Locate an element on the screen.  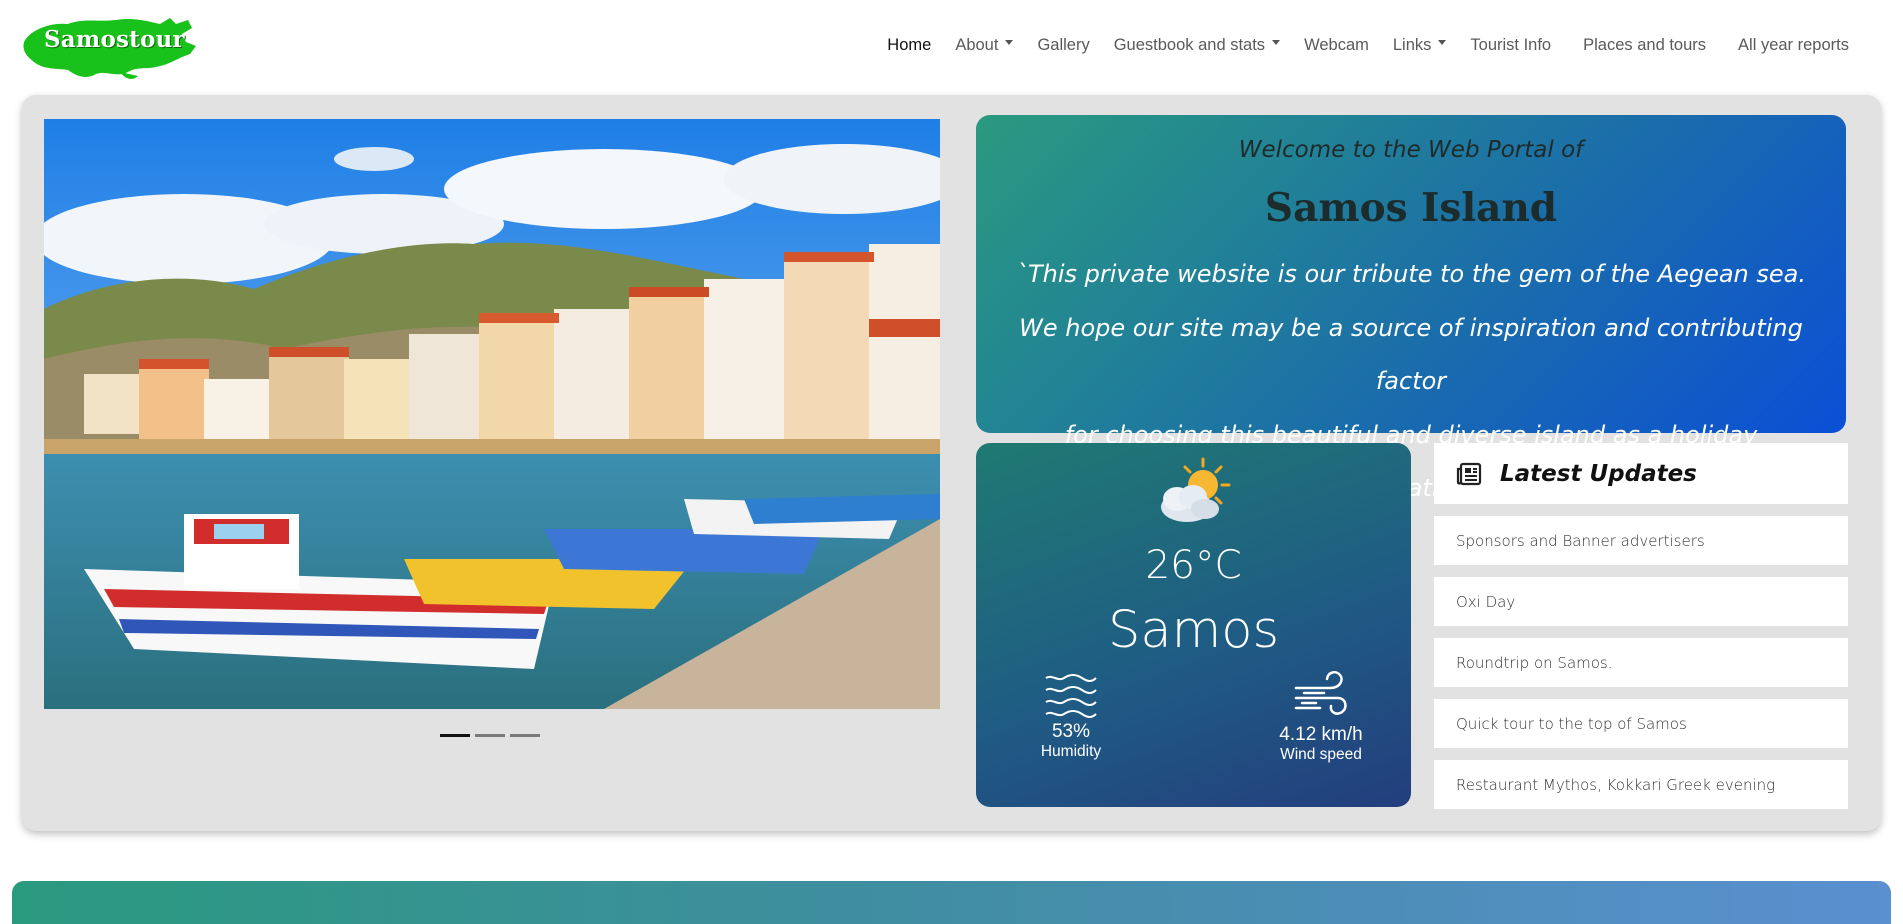
humidity-icon is located at coordinates (1071, 696).